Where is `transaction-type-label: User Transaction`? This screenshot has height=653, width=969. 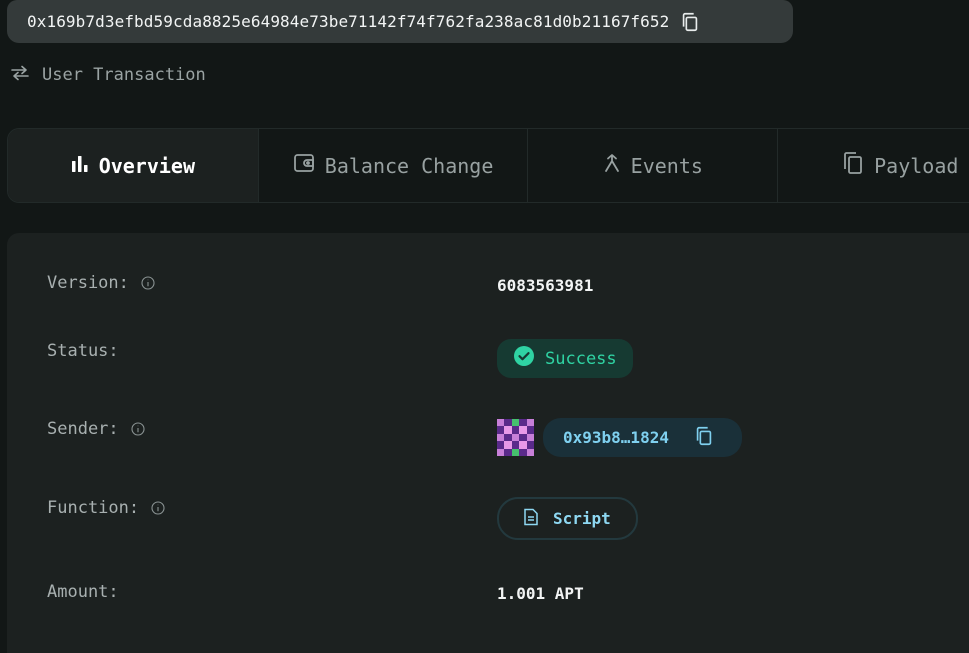 transaction-type-label: User Transaction is located at coordinates (124, 75).